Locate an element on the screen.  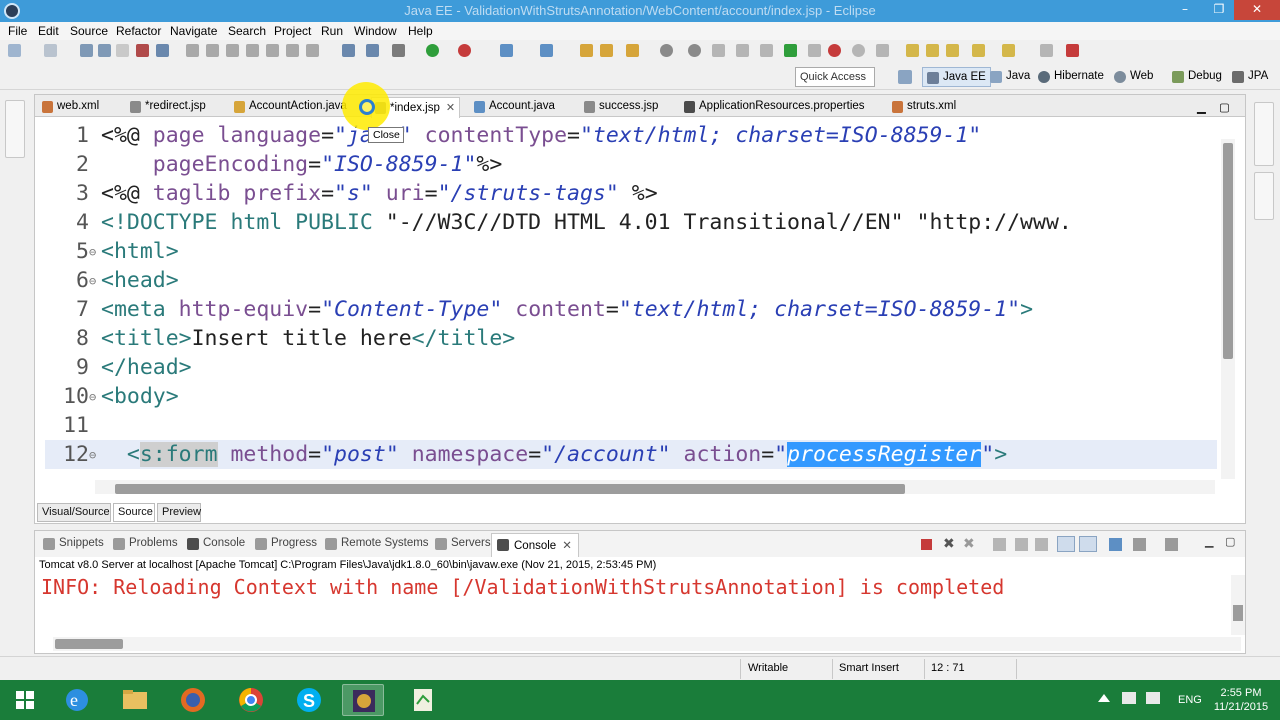
debug-dropdown-icon is located at coordinates (398, 50).